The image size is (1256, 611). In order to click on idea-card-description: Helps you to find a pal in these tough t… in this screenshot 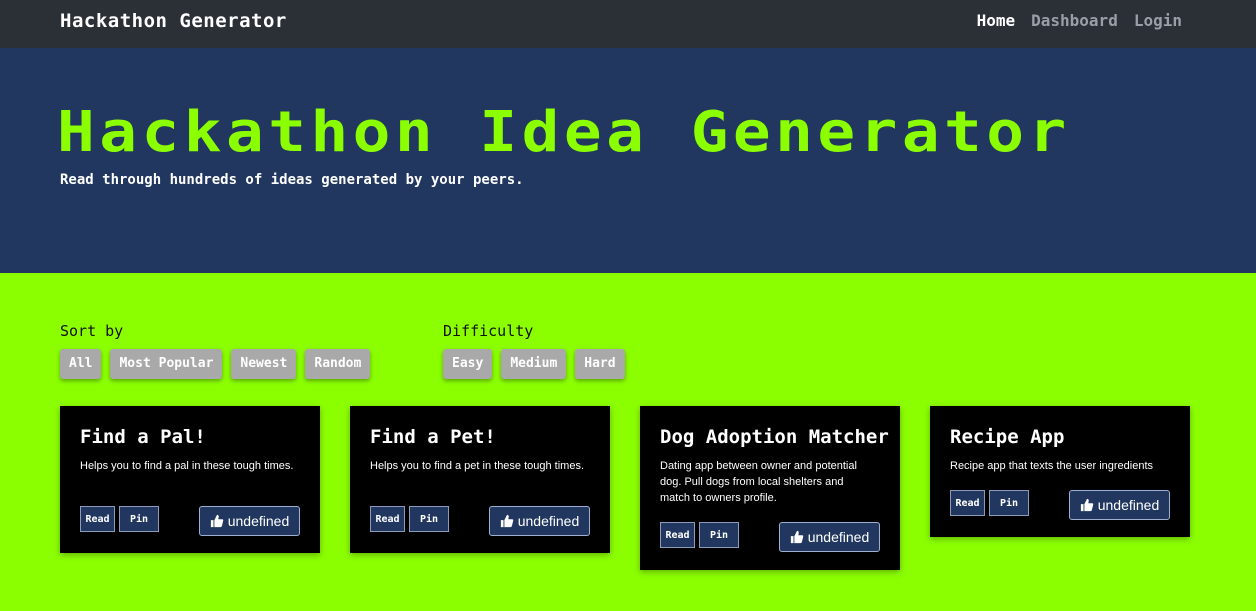, I will do `click(187, 466)`.